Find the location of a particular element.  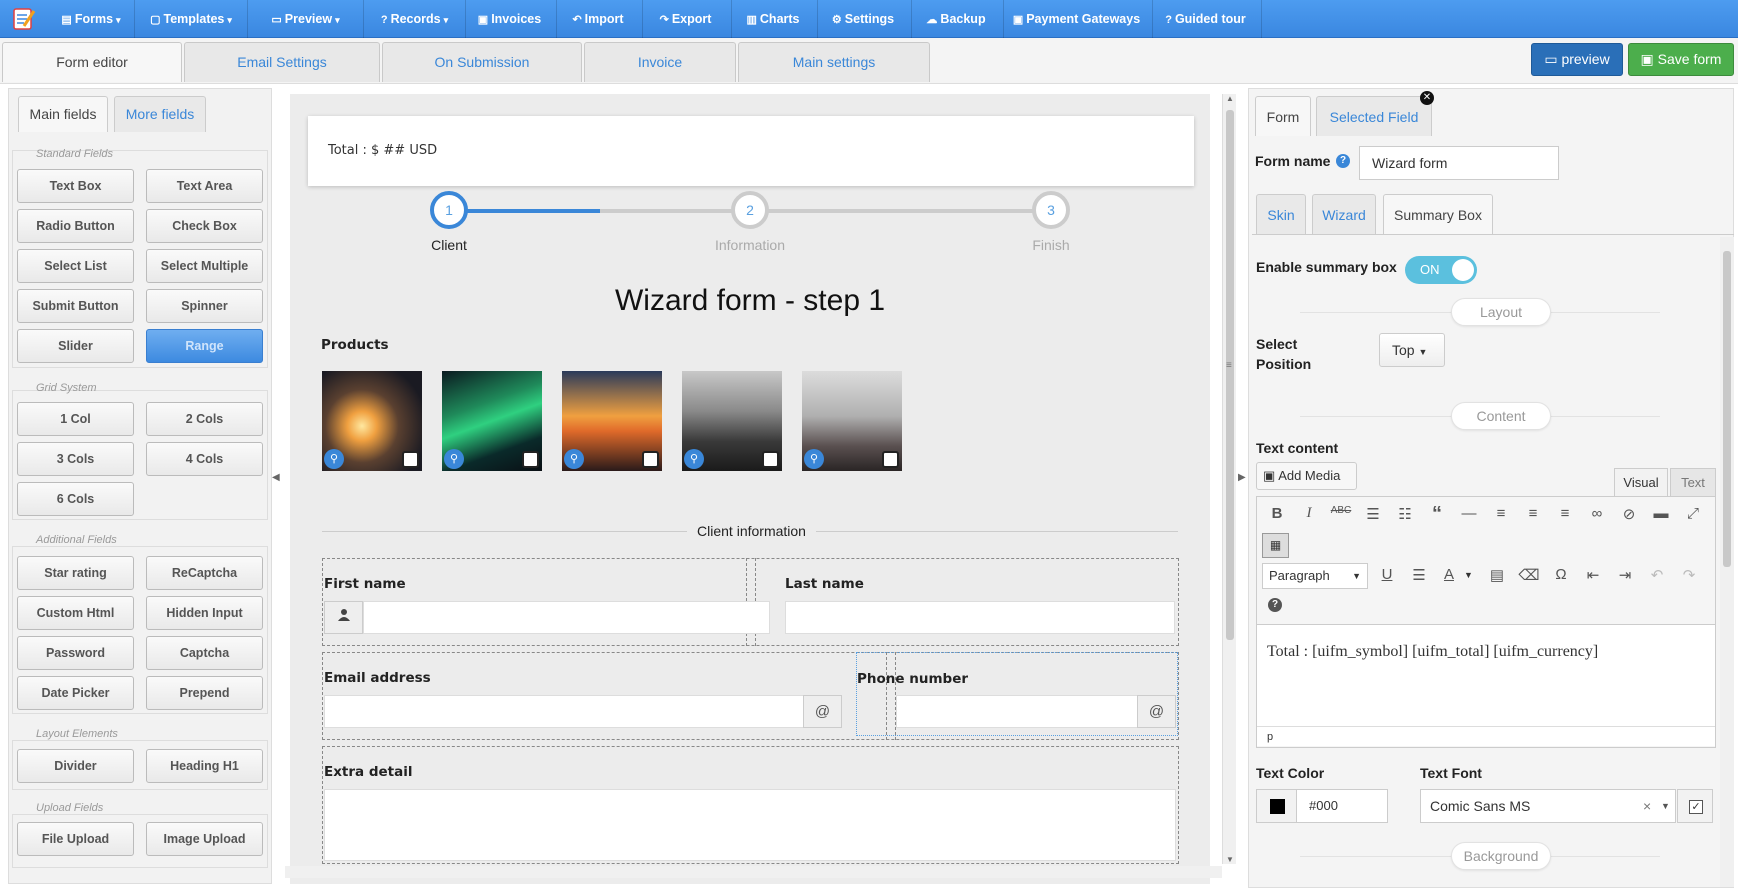

add-media-button: ▣ Add Media is located at coordinates (1306, 476).